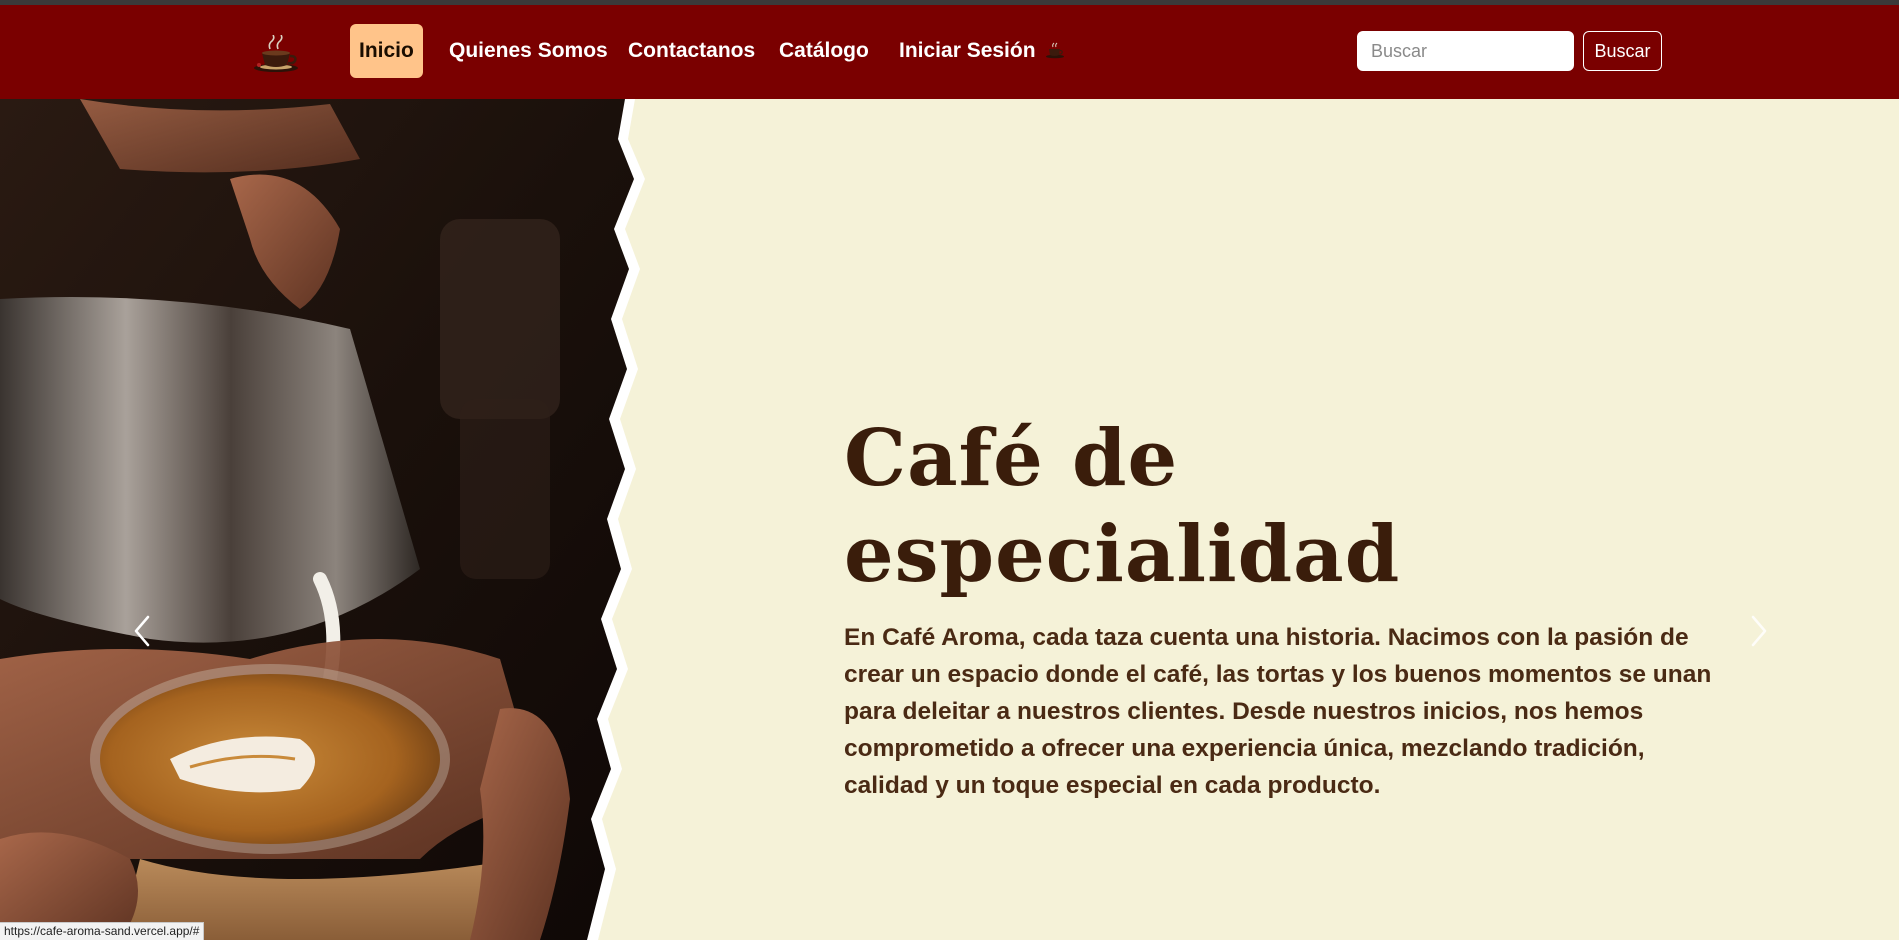 This screenshot has width=1899, height=940. I want to click on nav-contactanos: Contactanos, so click(691, 51).